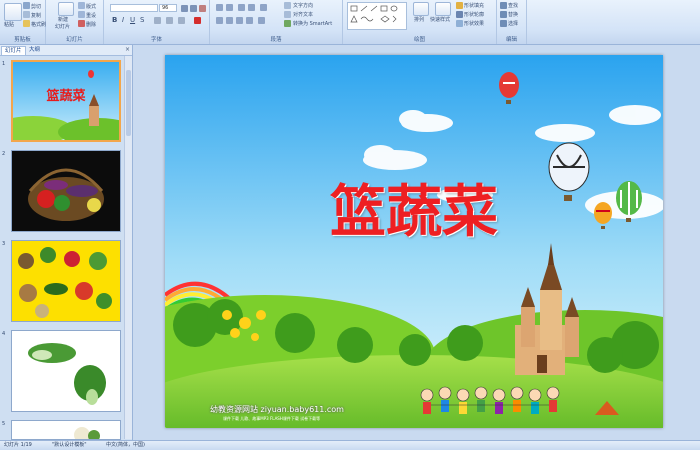  I want to click on shadow-icon, so click(157, 20).